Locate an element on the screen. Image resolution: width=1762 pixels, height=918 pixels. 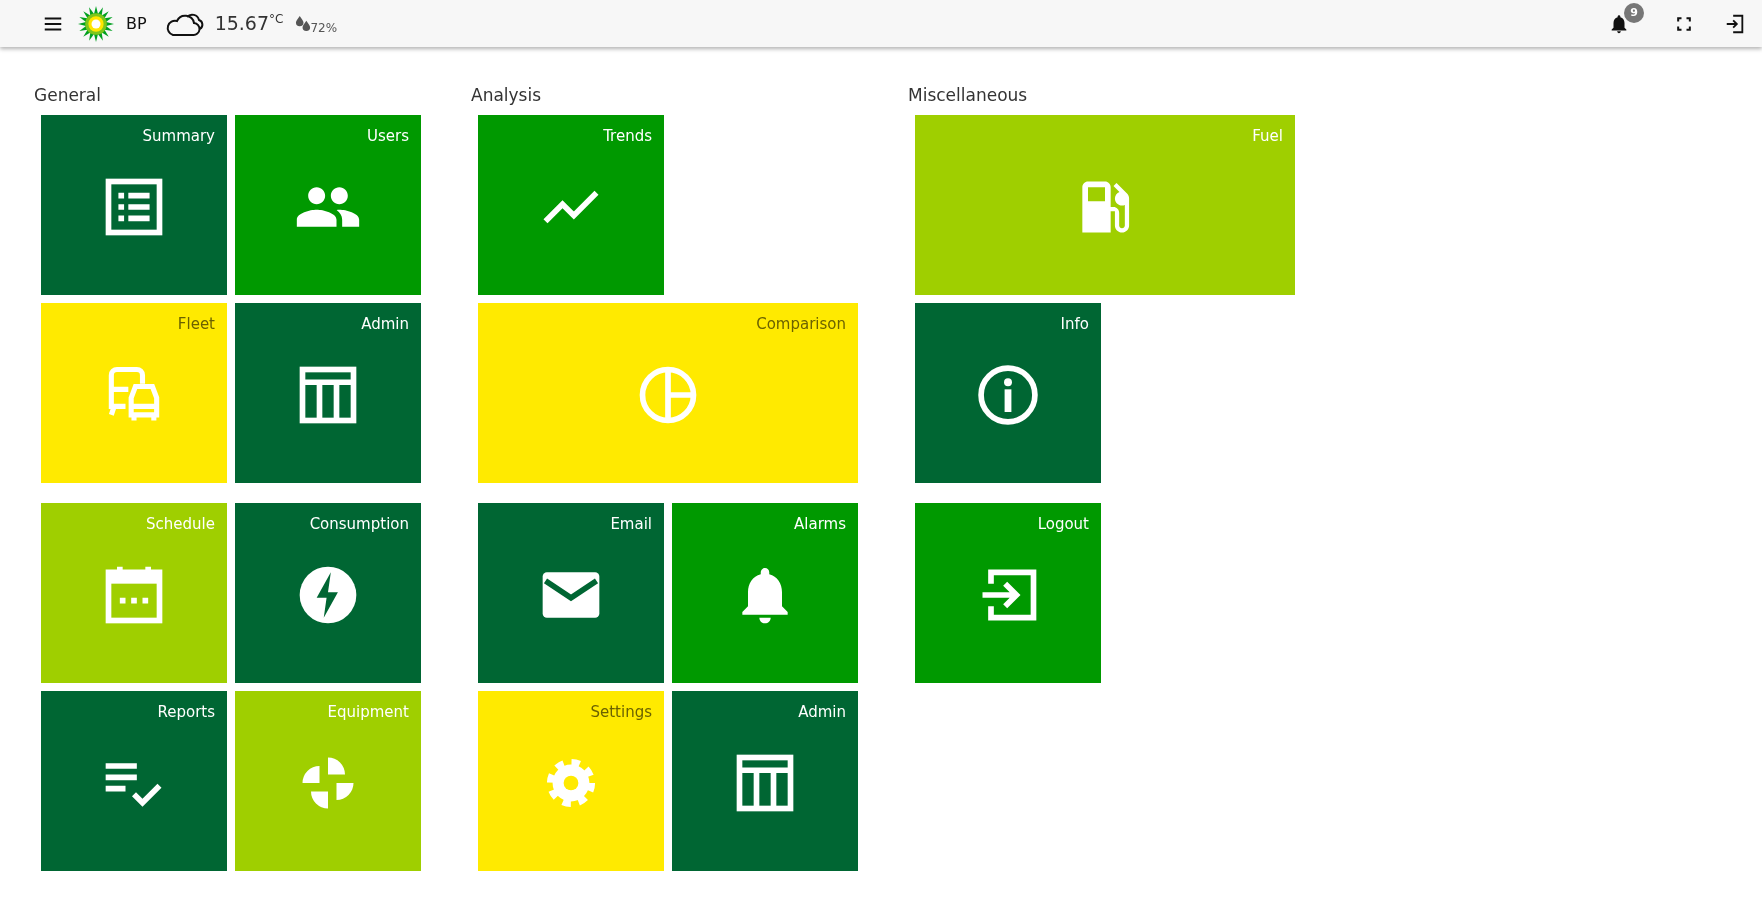
section-title: General is located at coordinates (68, 95).